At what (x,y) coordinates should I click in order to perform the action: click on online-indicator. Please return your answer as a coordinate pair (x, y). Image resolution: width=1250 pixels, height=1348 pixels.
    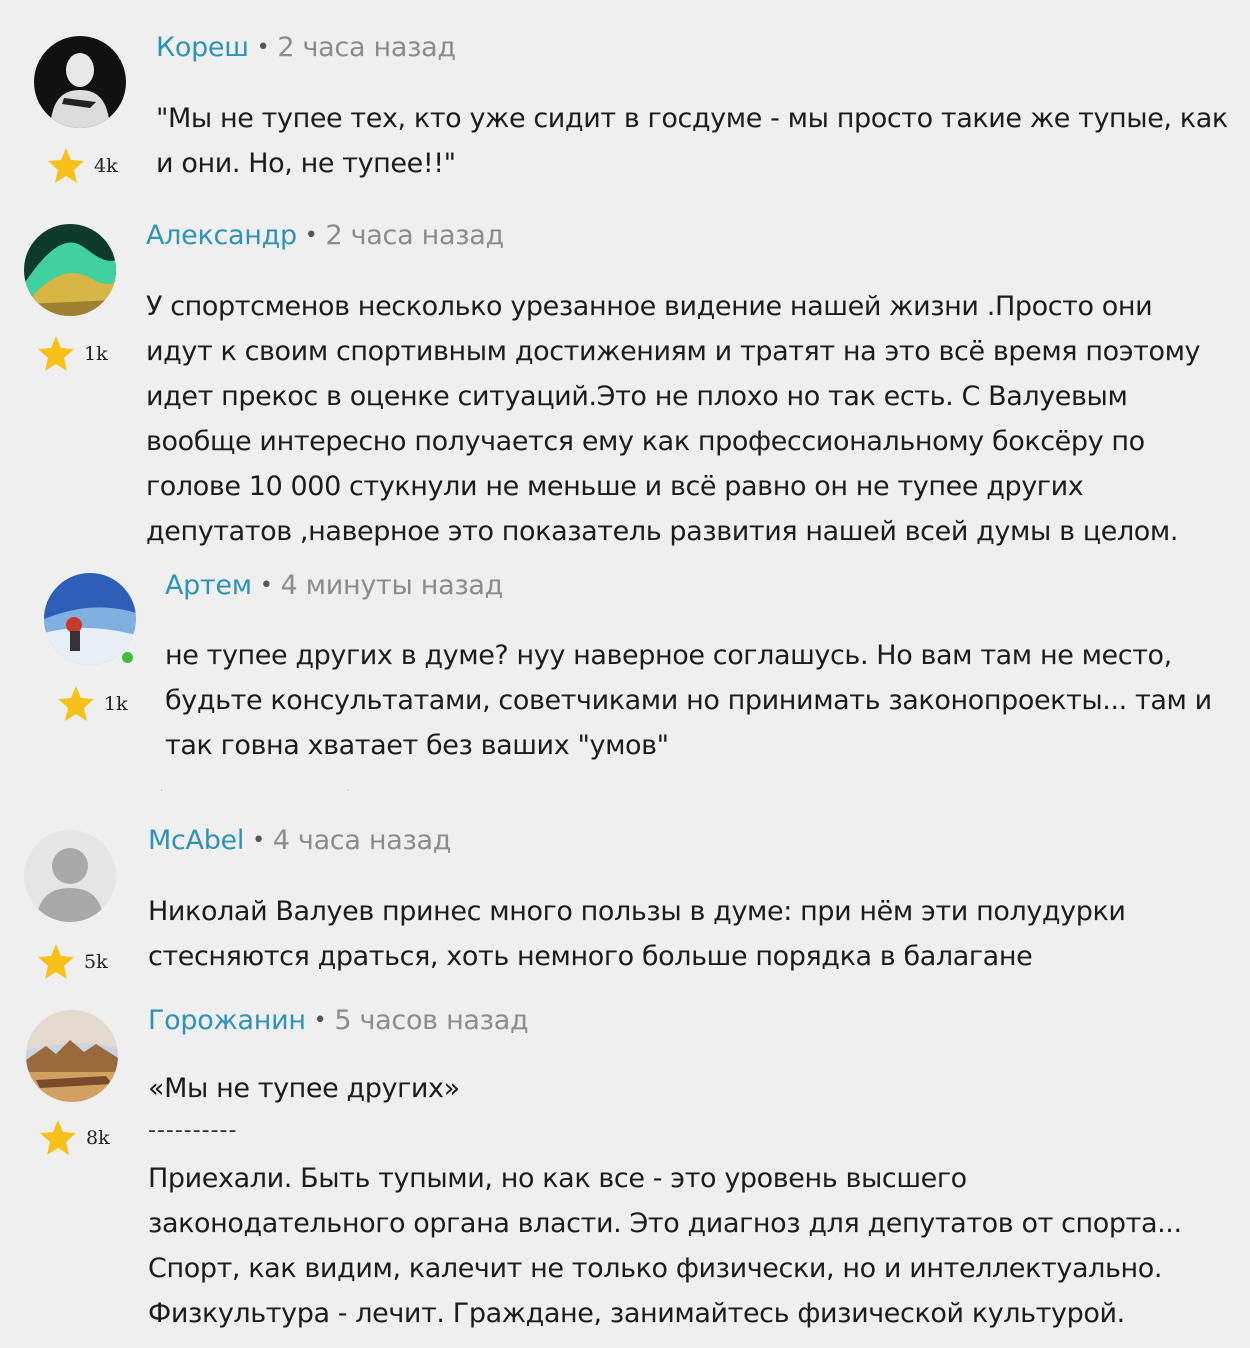
    Looking at the image, I should click on (127, 657).